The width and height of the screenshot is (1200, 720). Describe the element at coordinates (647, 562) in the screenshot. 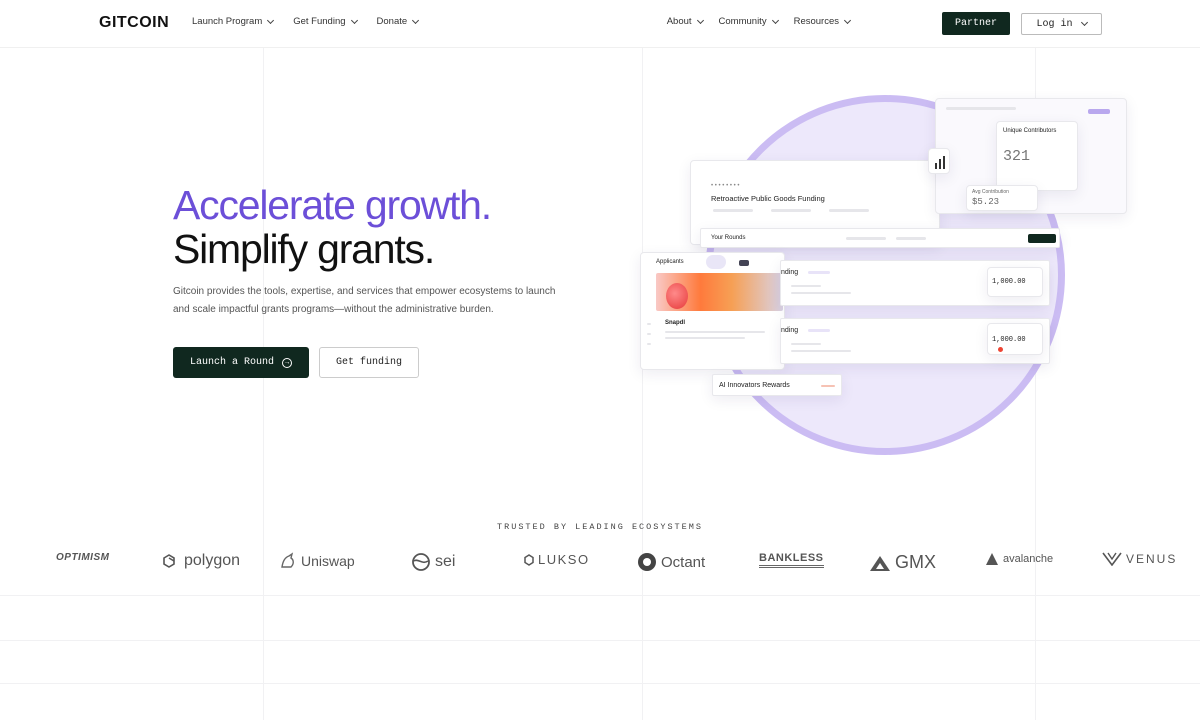

I see `octant-icon` at that location.